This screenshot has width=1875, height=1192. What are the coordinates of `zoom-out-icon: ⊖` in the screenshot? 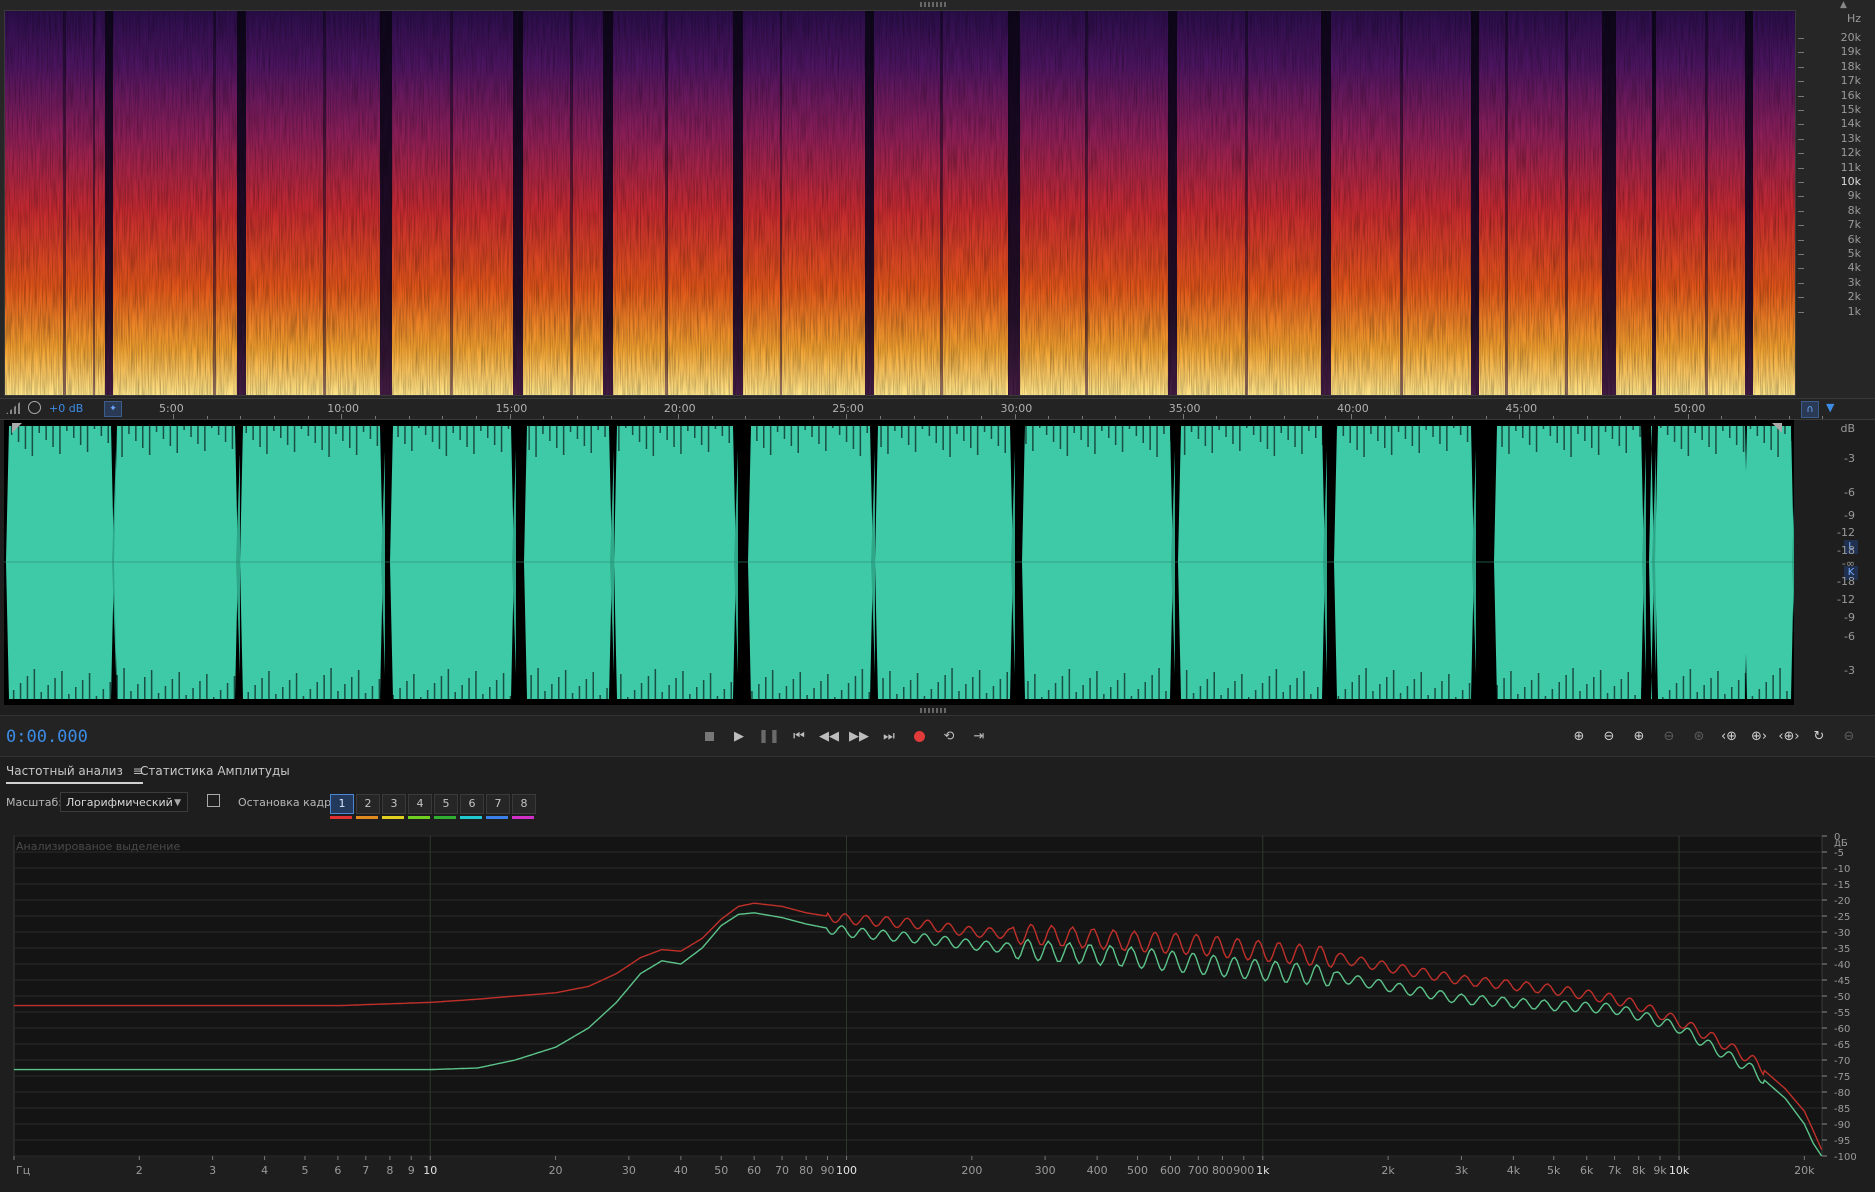 It's located at (1609, 736).